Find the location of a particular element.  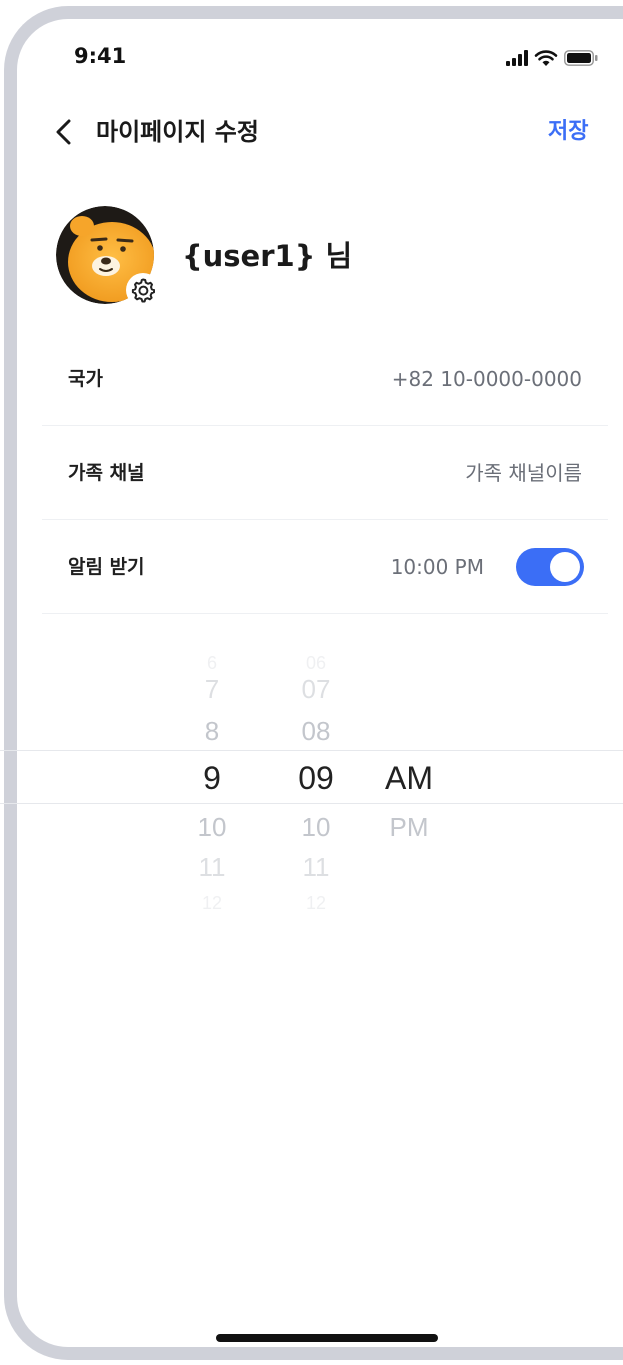

toggle-knob is located at coordinates (565, 567).